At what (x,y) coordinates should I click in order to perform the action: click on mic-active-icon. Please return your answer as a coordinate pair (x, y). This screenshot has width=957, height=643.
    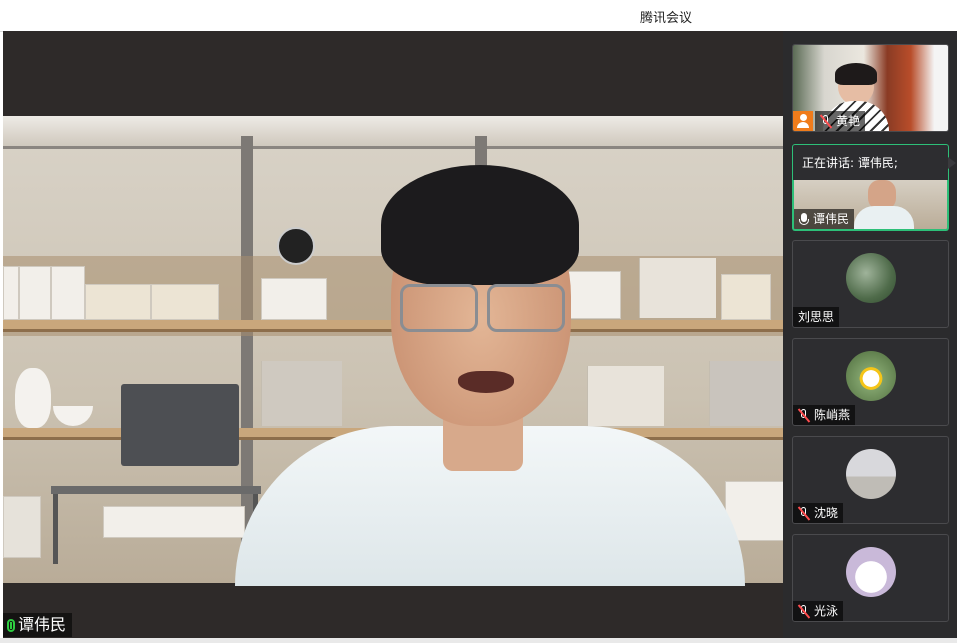
    Looking at the image, I should click on (11, 625).